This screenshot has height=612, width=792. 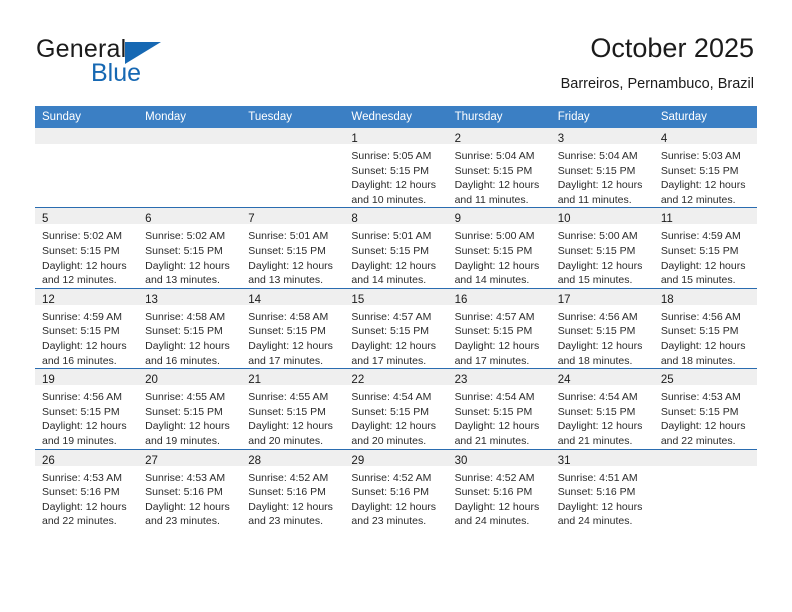 I want to click on page-title: October 2025, so click(x=672, y=48).